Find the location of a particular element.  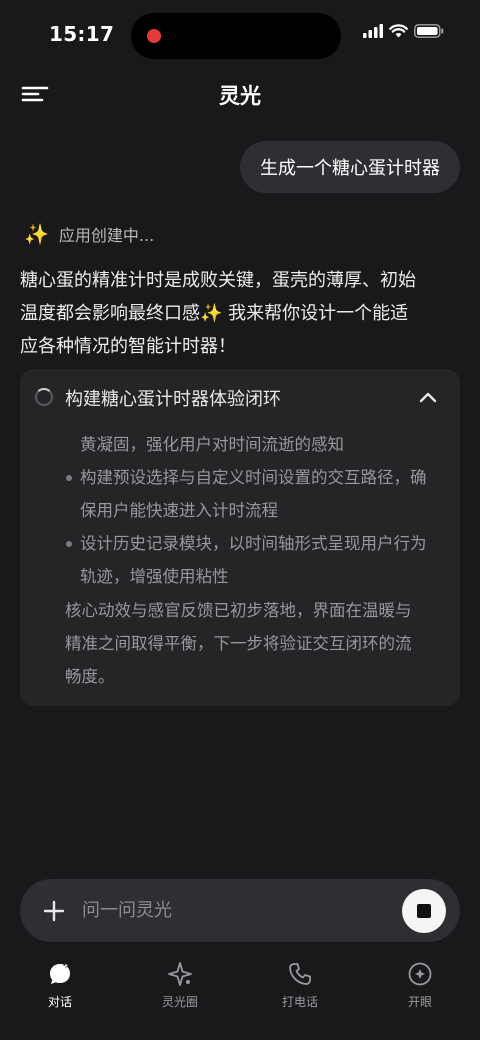

loading-spinner-icon is located at coordinates (44, 397).